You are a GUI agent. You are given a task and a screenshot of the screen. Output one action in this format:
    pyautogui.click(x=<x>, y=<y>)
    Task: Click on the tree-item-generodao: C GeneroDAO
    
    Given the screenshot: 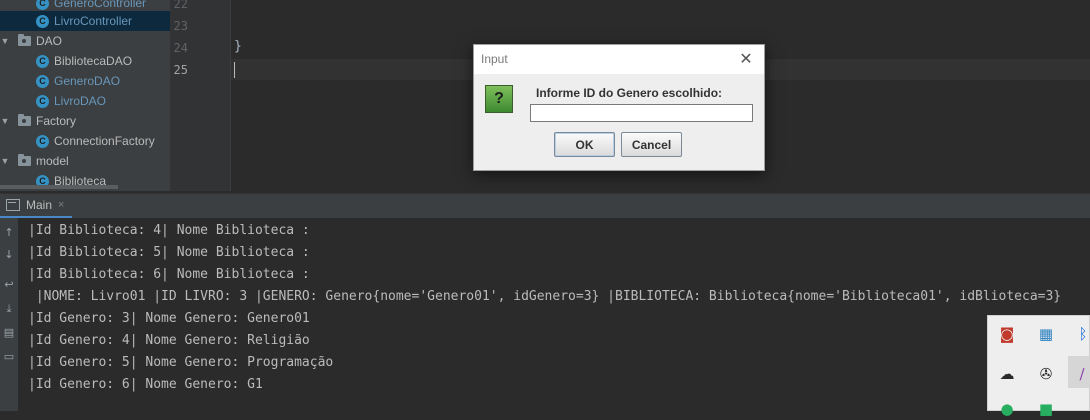 What is the action you would take?
    pyautogui.click(x=85, y=81)
    